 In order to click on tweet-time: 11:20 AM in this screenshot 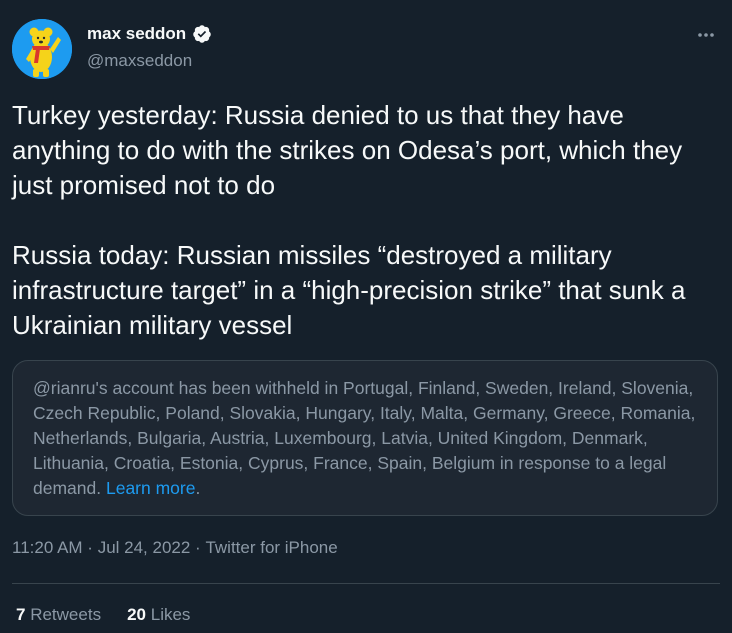, I will do `click(47, 548)`.